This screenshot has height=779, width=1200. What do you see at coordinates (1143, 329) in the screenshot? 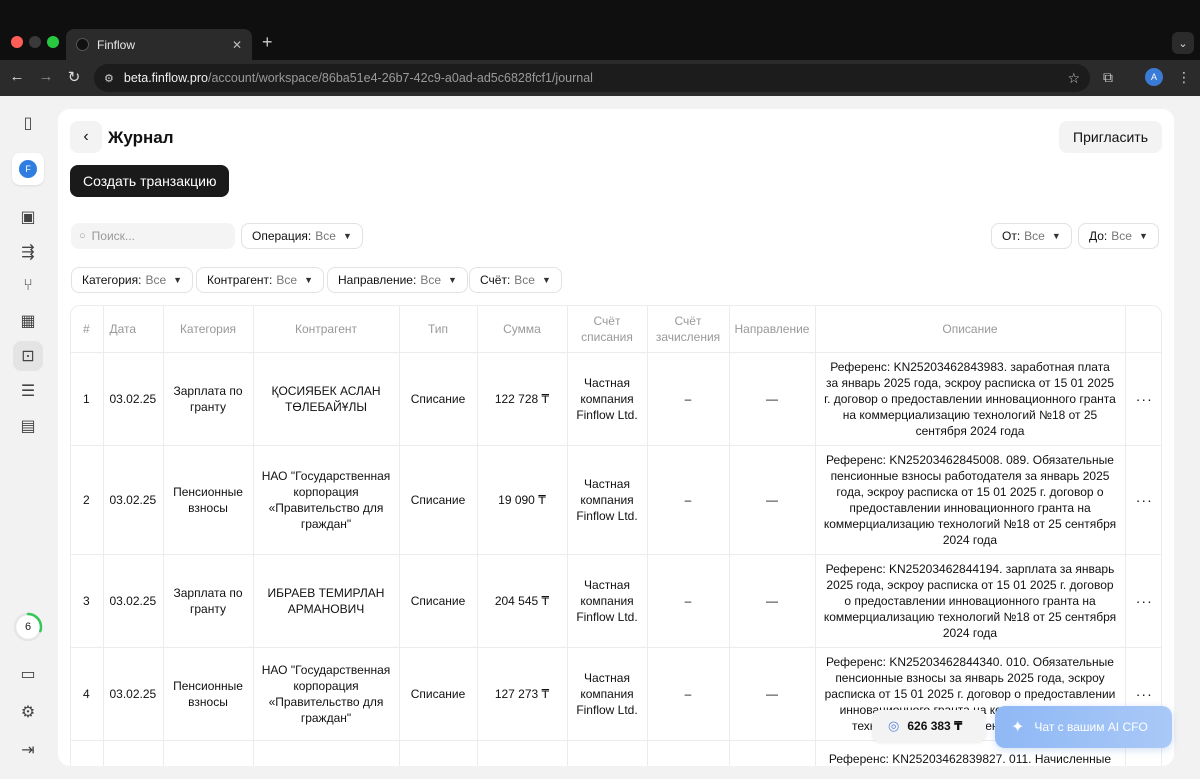
I see `column-header` at bounding box center [1143, 329].